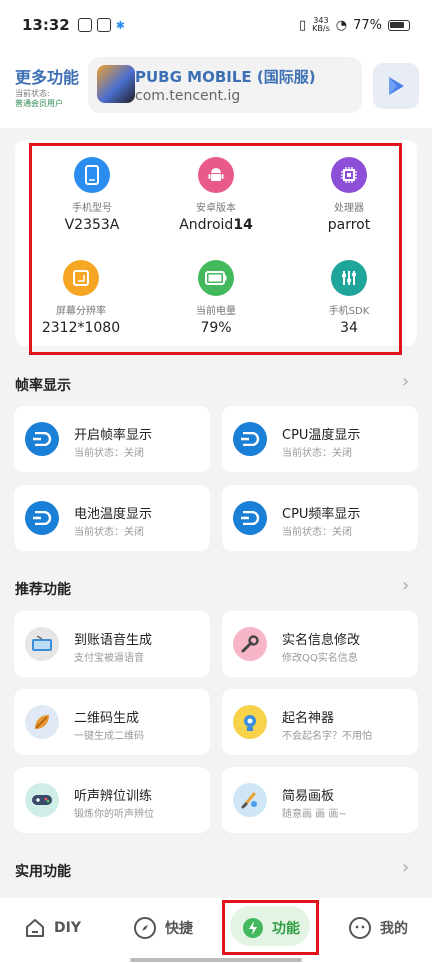 This screenshot has height=964, width=432. What do you see at coordinates (188, 96) in the screenshot?
I see `game-package: com.tencent.ig` at bounding box center [188, 96].